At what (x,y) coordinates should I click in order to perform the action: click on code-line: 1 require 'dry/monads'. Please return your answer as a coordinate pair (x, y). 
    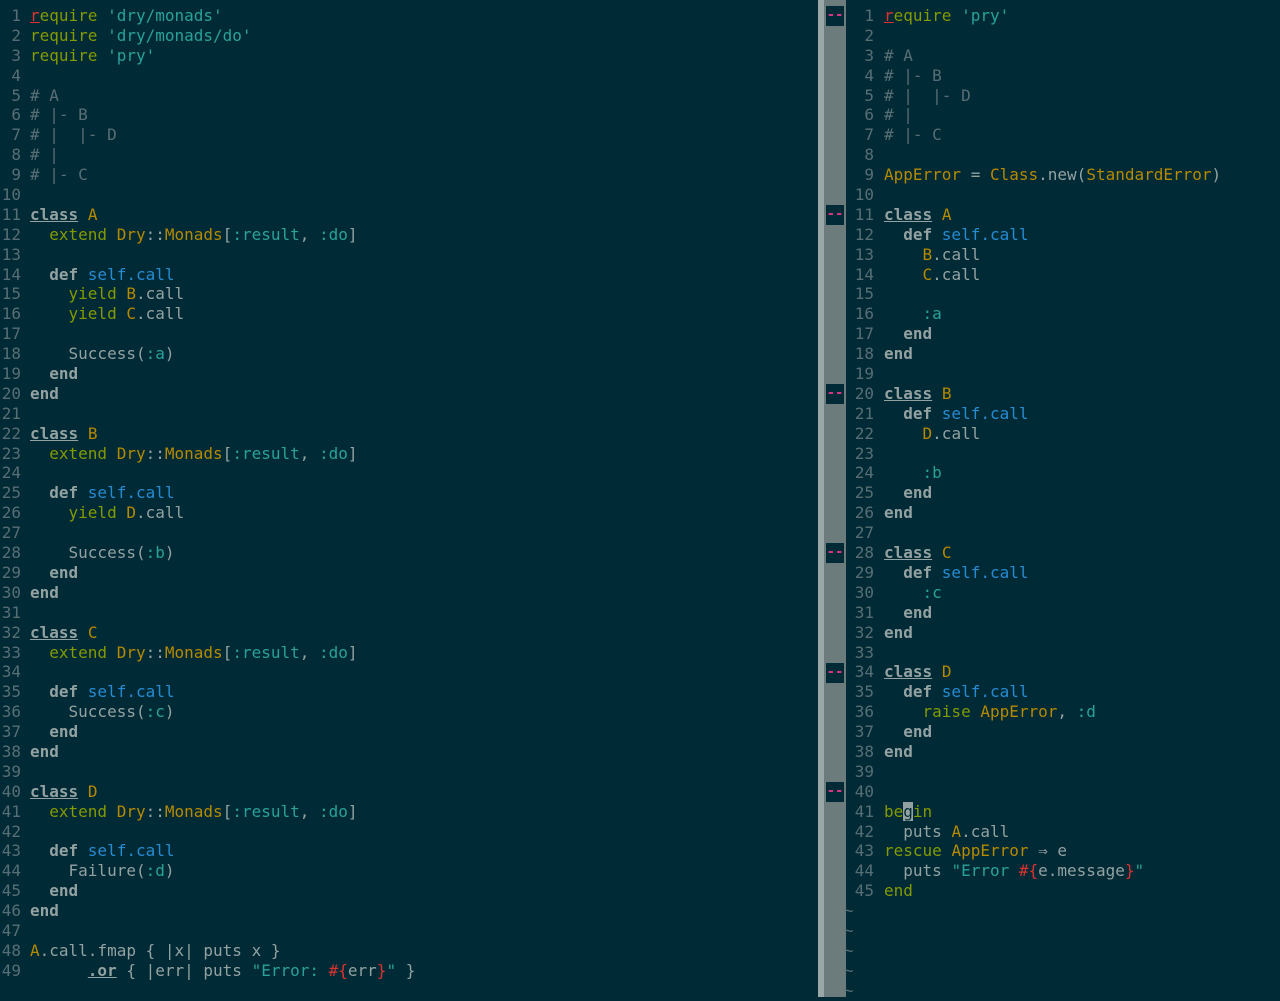
    Looking at the image, I should click on (409, 16).